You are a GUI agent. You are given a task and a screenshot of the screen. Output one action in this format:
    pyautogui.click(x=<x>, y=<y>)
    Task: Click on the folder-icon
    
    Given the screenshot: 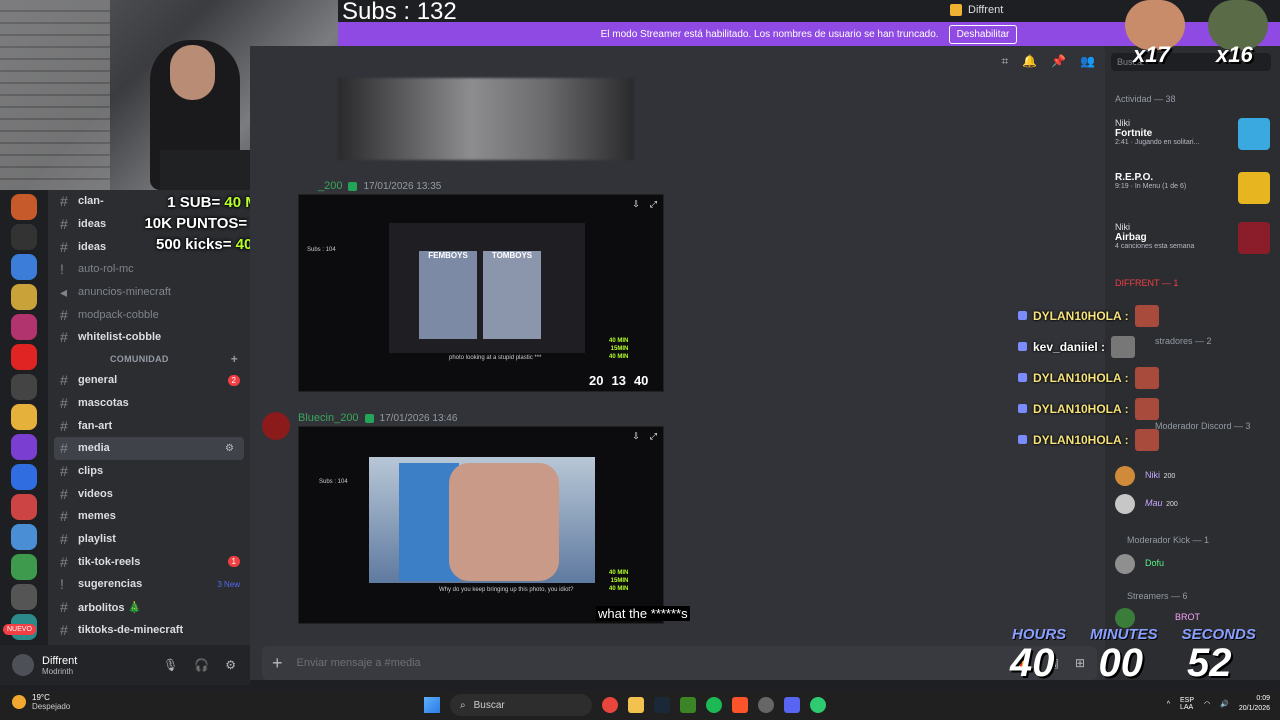 What is the action you would take?
    pyautogui.click(x=636, y=705)
    